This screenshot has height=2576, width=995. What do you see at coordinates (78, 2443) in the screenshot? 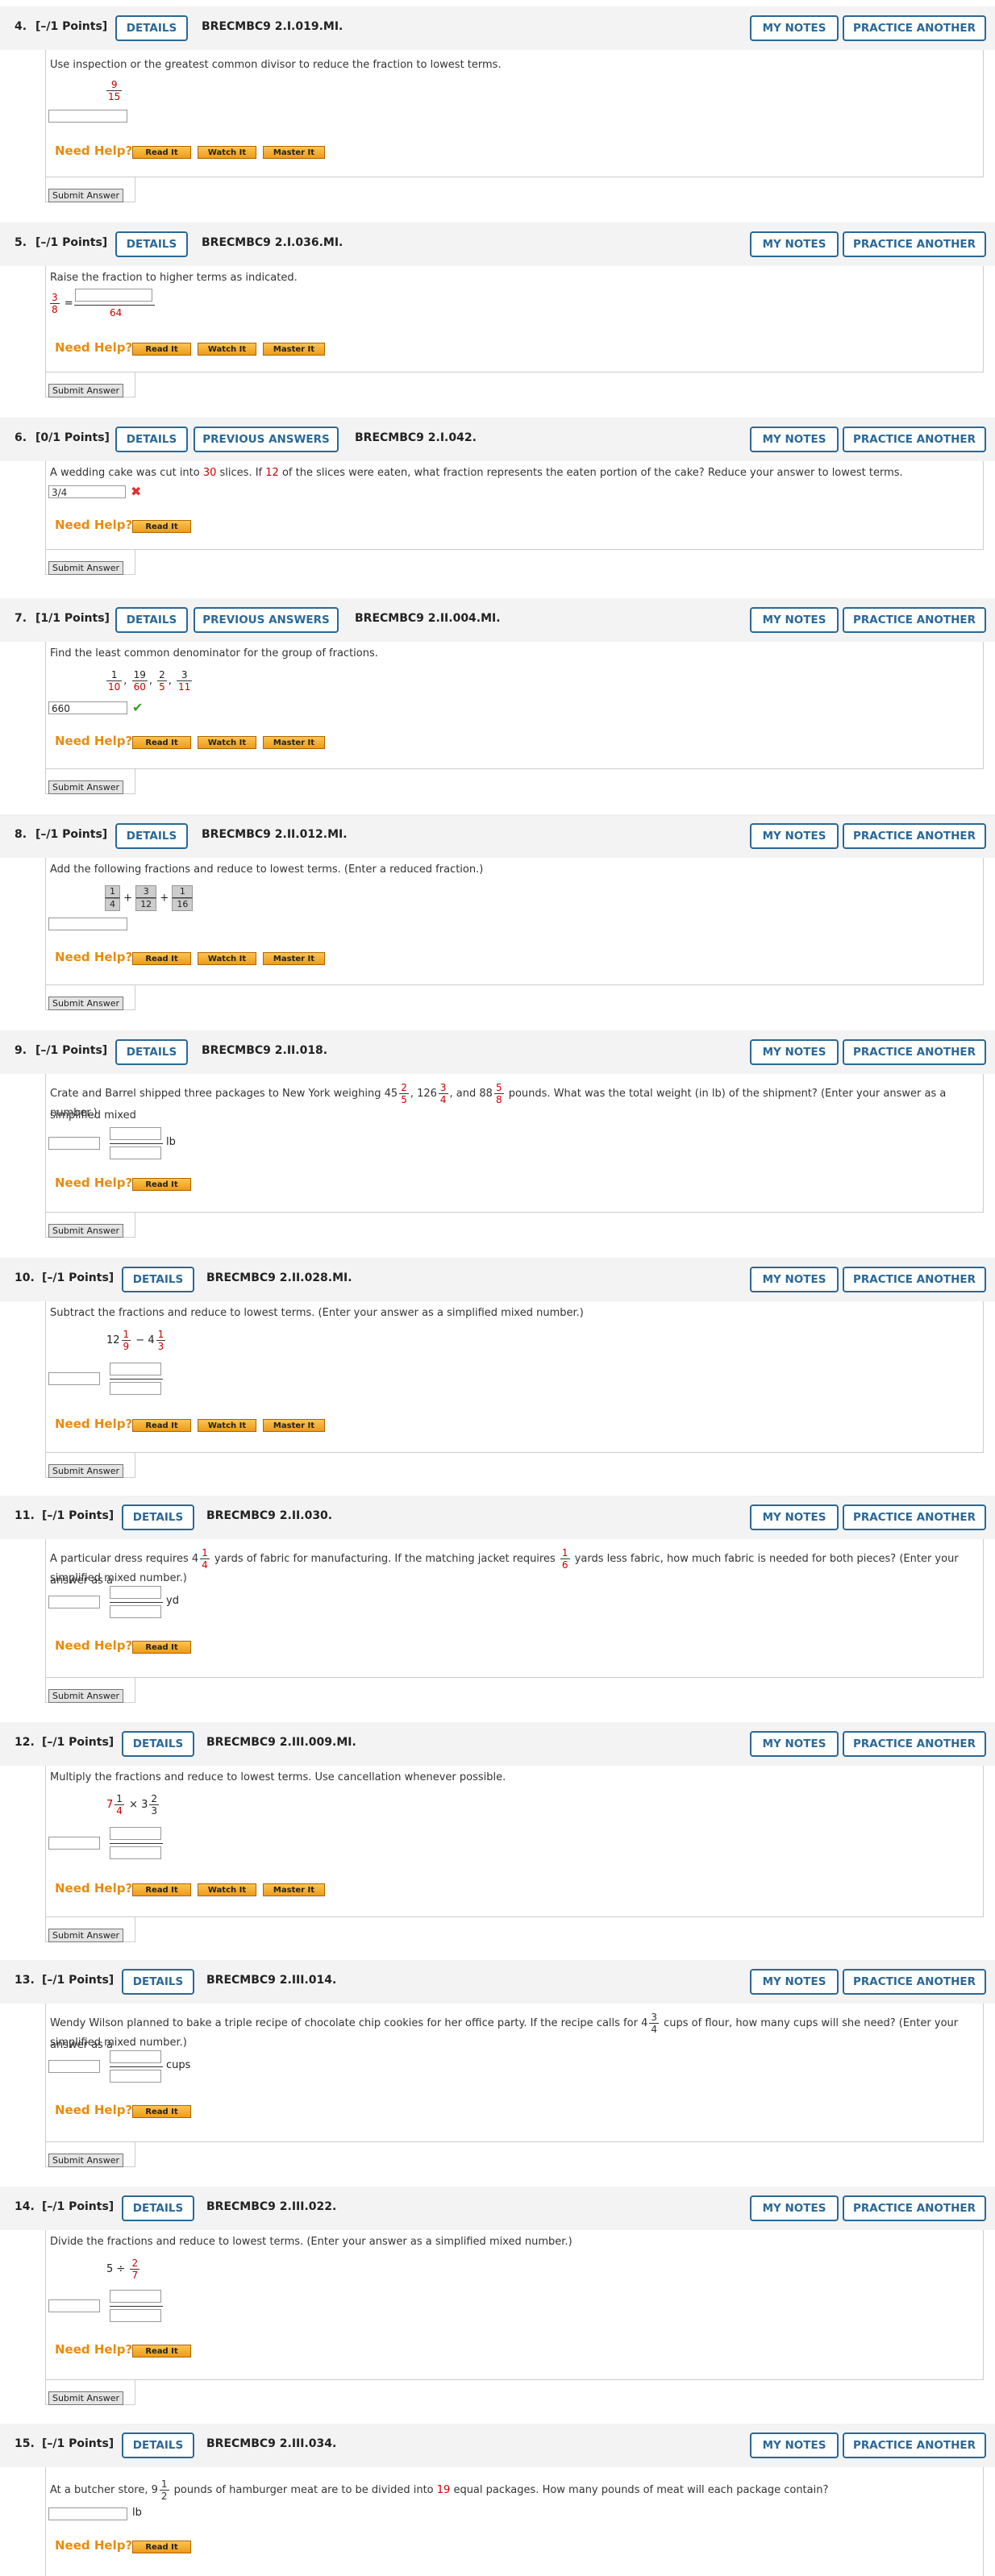
I see `points: [–/1 Points]` at bounding box center [78, 2443].